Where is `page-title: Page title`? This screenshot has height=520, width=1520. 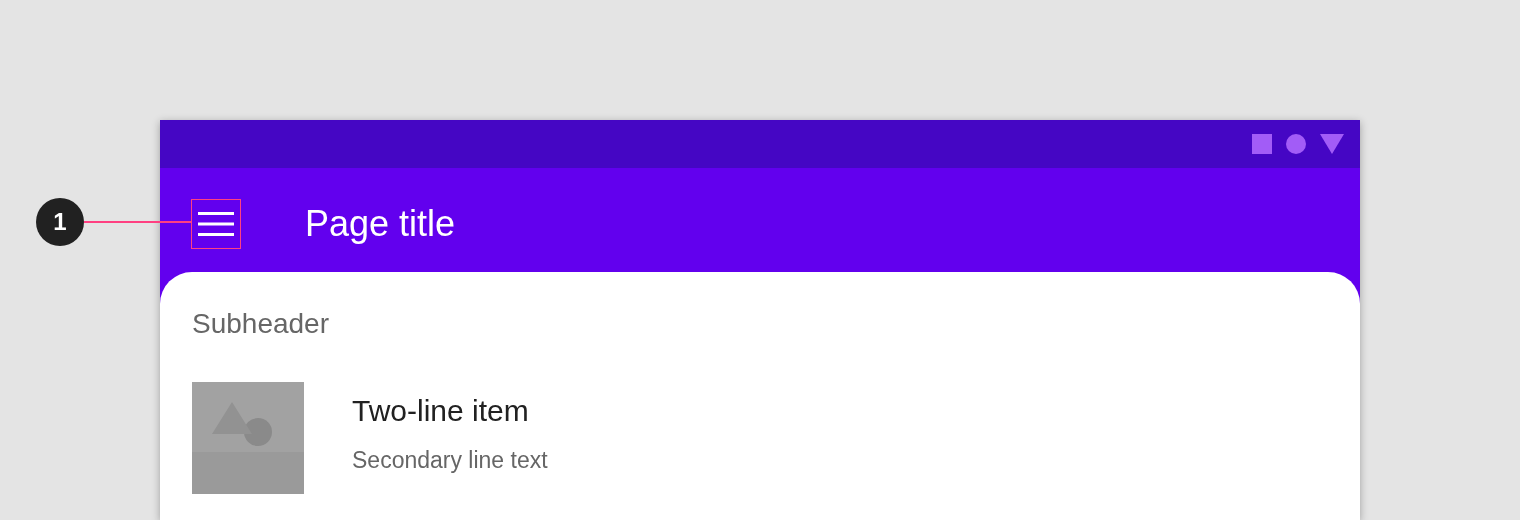
page-title: Page title is located at coordinates (380, 224).